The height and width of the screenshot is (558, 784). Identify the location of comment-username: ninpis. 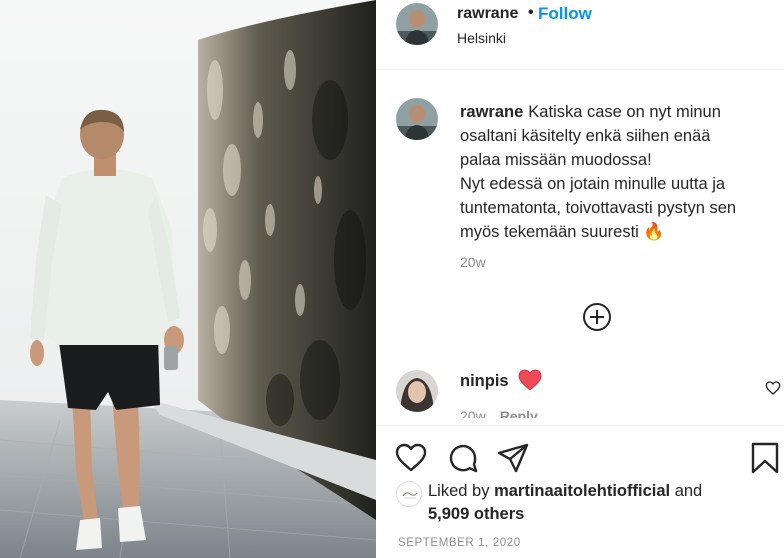
(484, 381).